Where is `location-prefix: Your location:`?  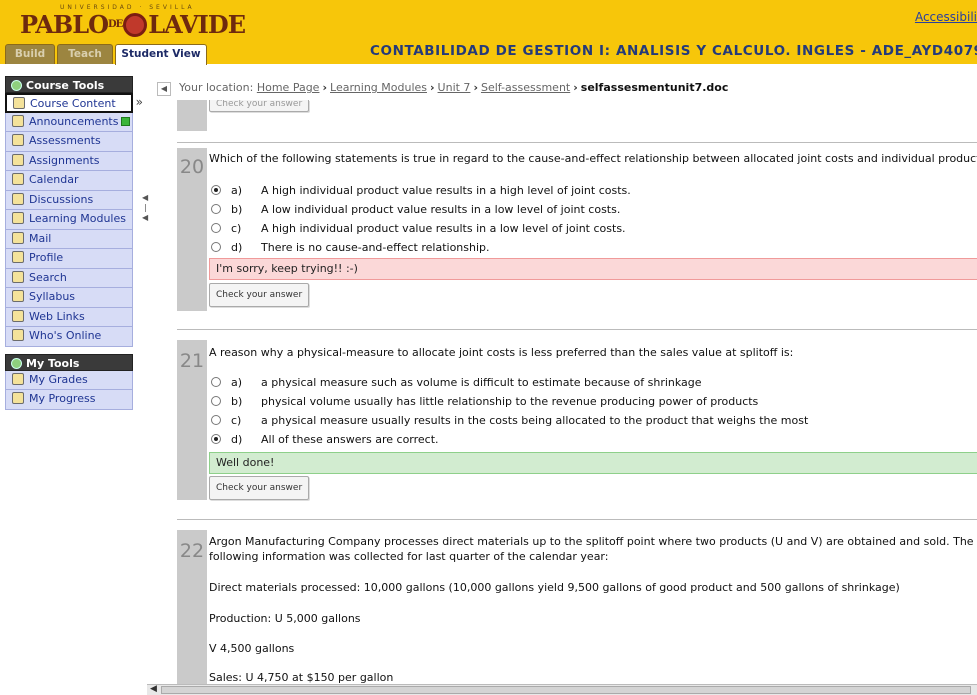 location-prefix: Your location: is located at coordinates (216, 87).